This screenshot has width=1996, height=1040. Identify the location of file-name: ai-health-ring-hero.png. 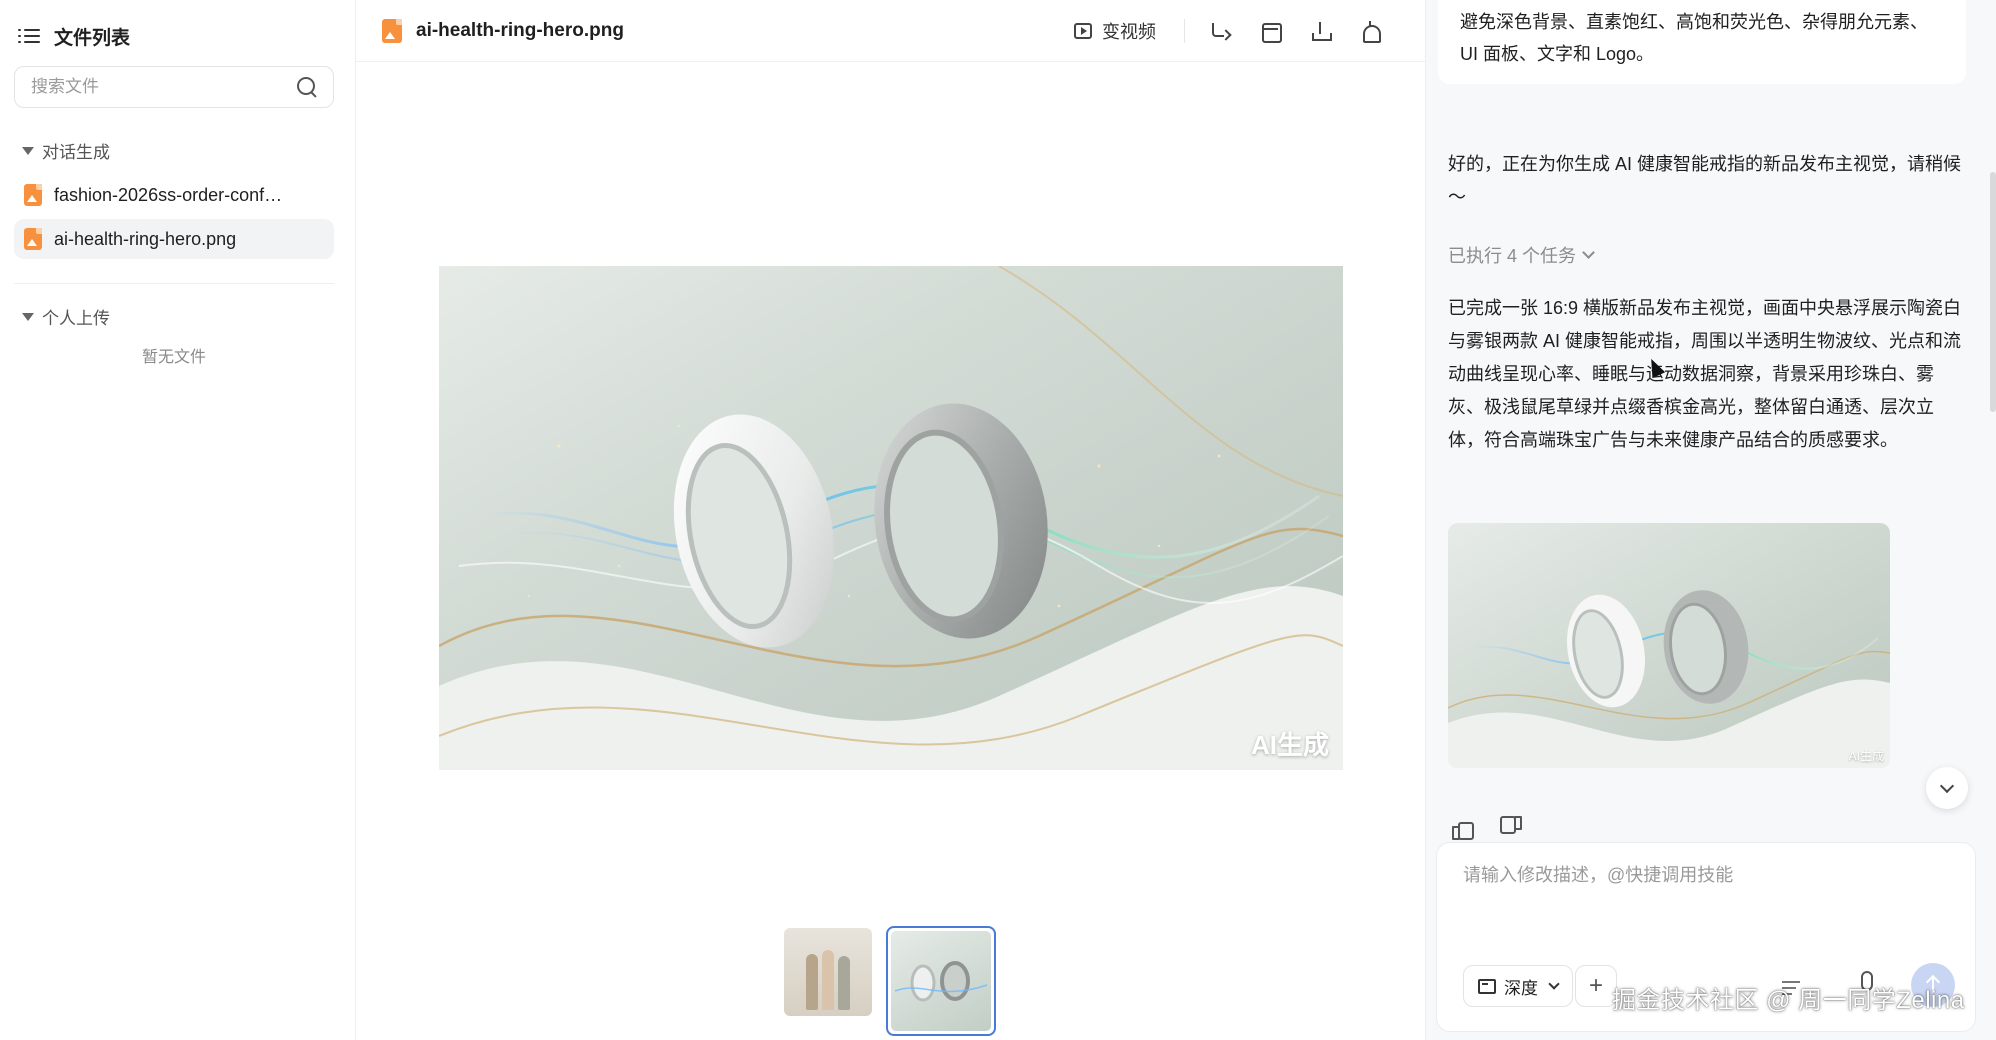
(145, 238).